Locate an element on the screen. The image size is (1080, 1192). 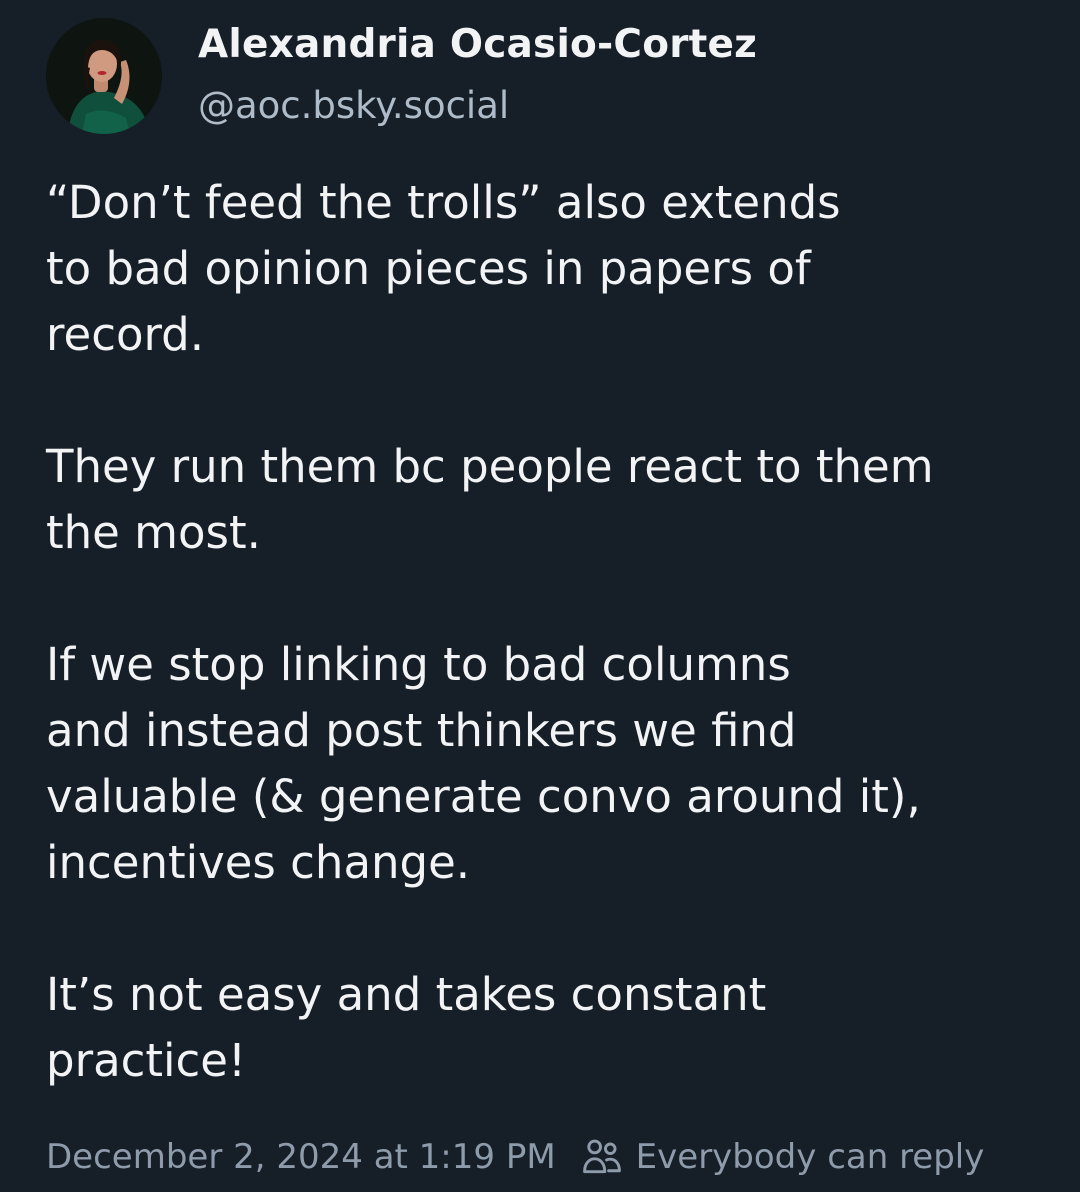
reply-setting-label: Everybody can reply is located at coordinates (810, 1157).